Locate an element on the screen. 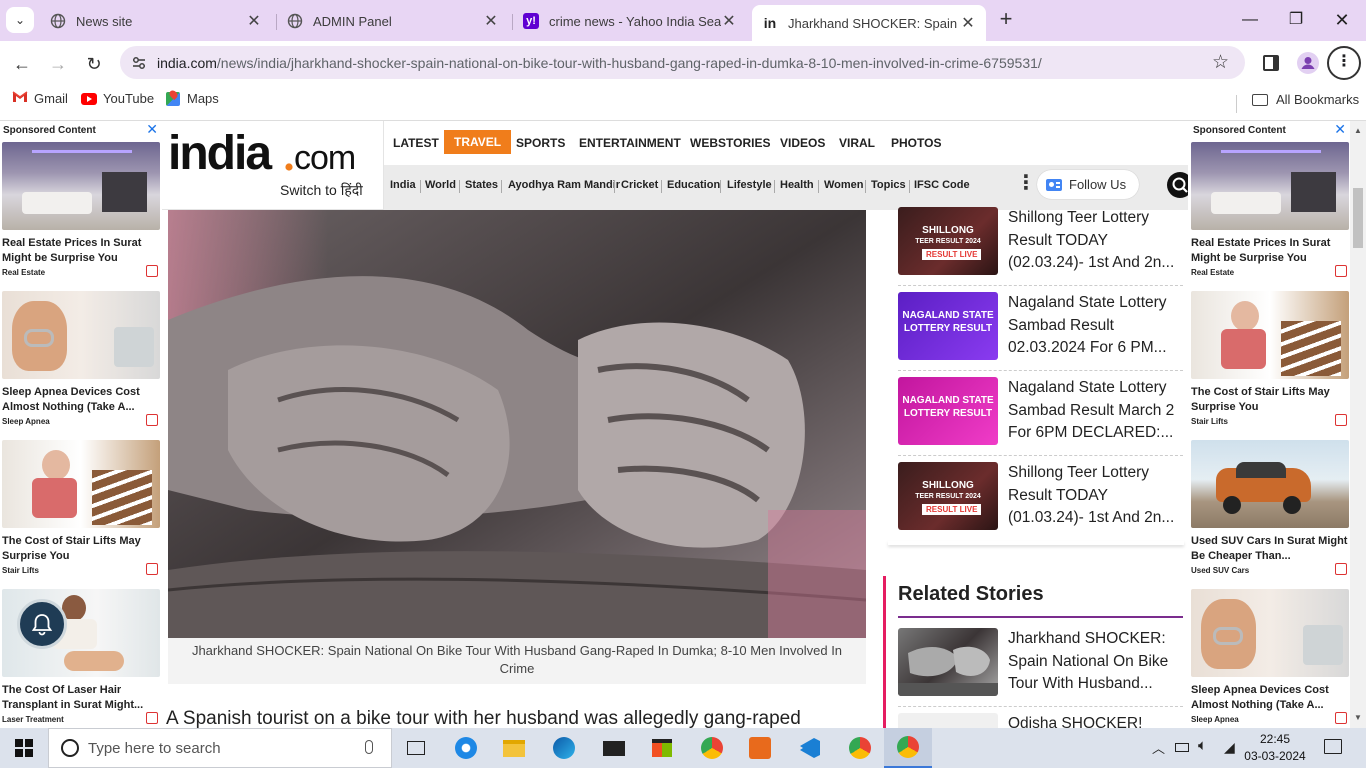 This screenshot has width=1366, height=768. site-settings-icon is located at coordinates (139, 63).